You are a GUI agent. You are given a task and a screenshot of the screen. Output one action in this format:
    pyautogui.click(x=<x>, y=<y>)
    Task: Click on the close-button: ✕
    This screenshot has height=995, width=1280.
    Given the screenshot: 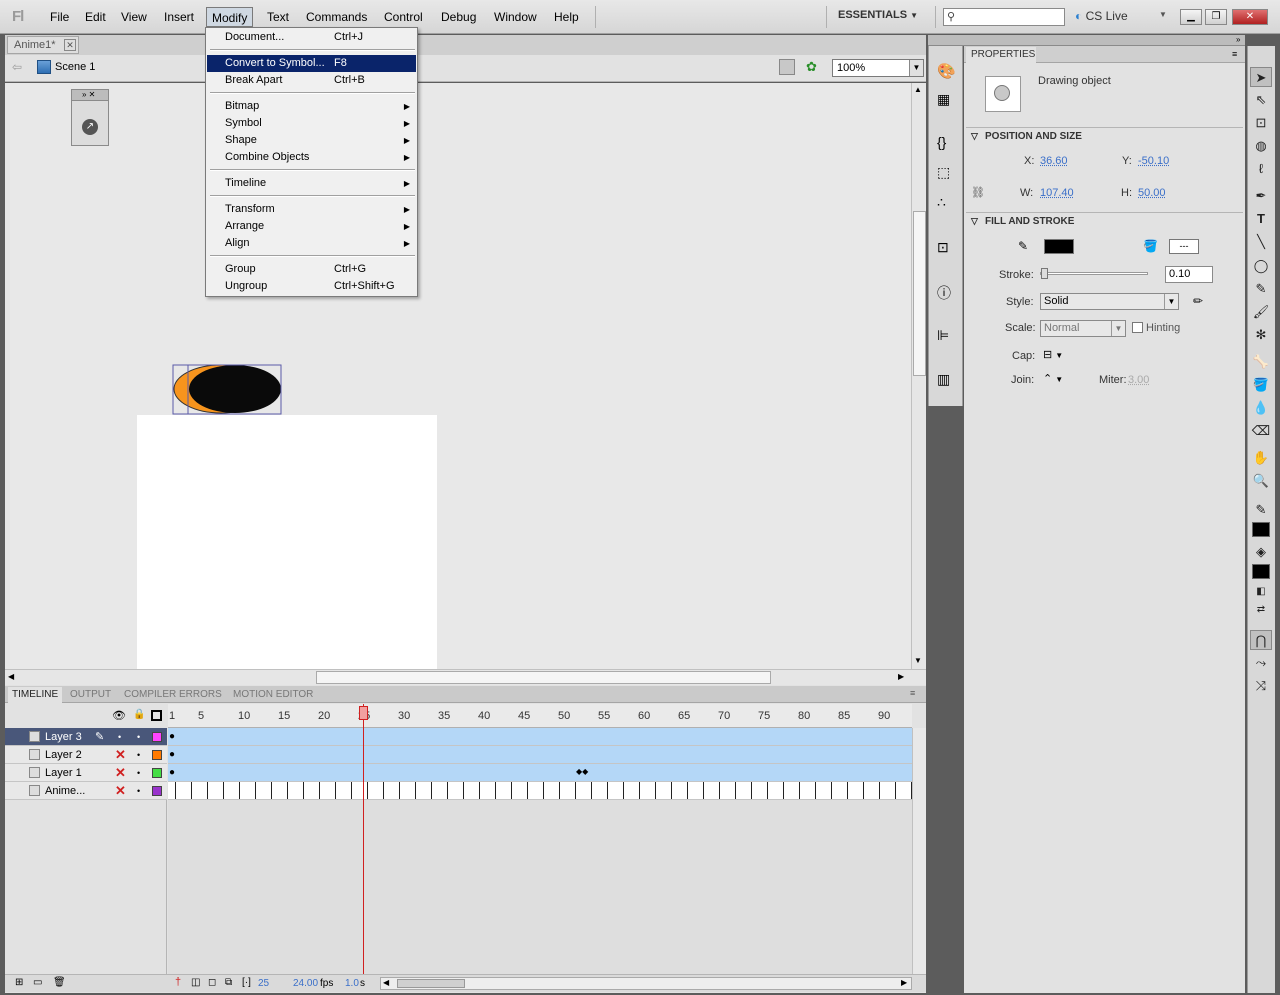 What is the action you would take?
    pyautogui.click(x=1250, y=17)
    